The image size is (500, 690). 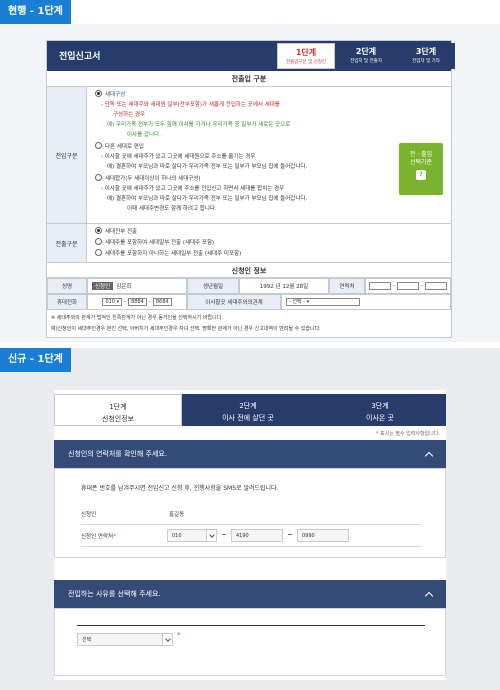 What do you see at coordinates (426, 51) in the screenshot?
I see `step-3-num: 3단계` at bounding box center [426, 51].